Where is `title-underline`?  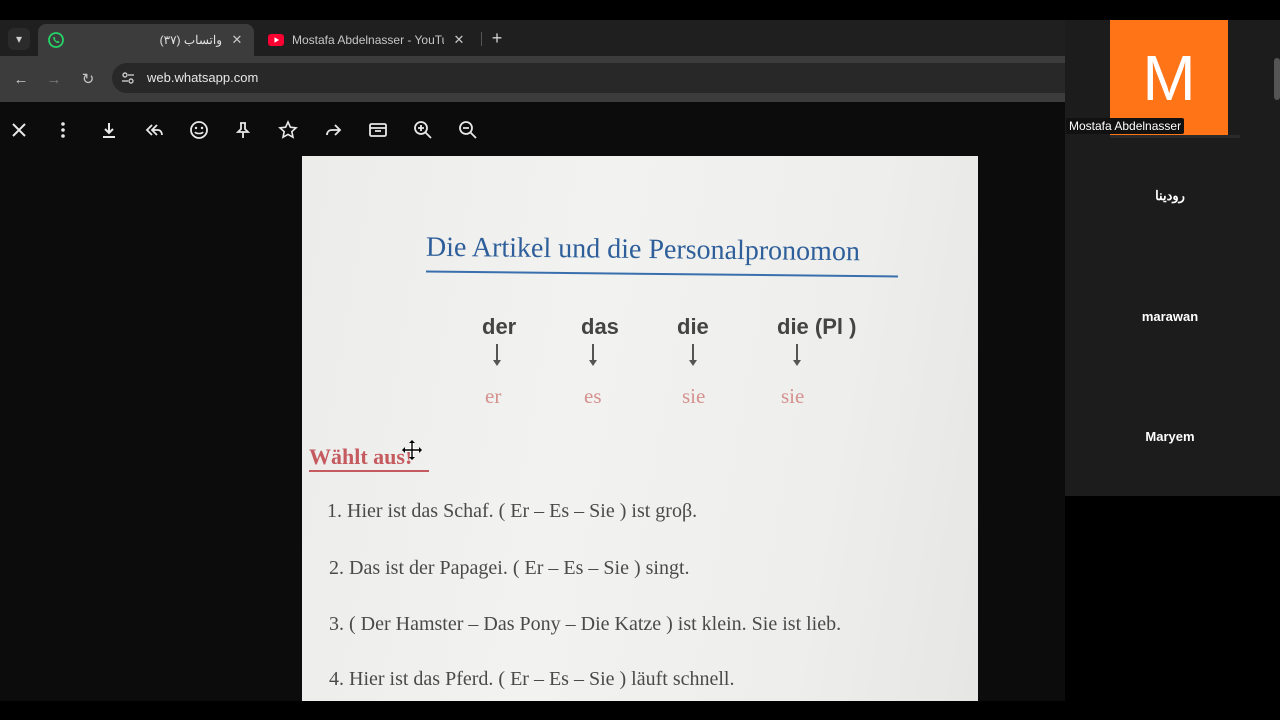 title-underline is located at coordinates (662, 274).